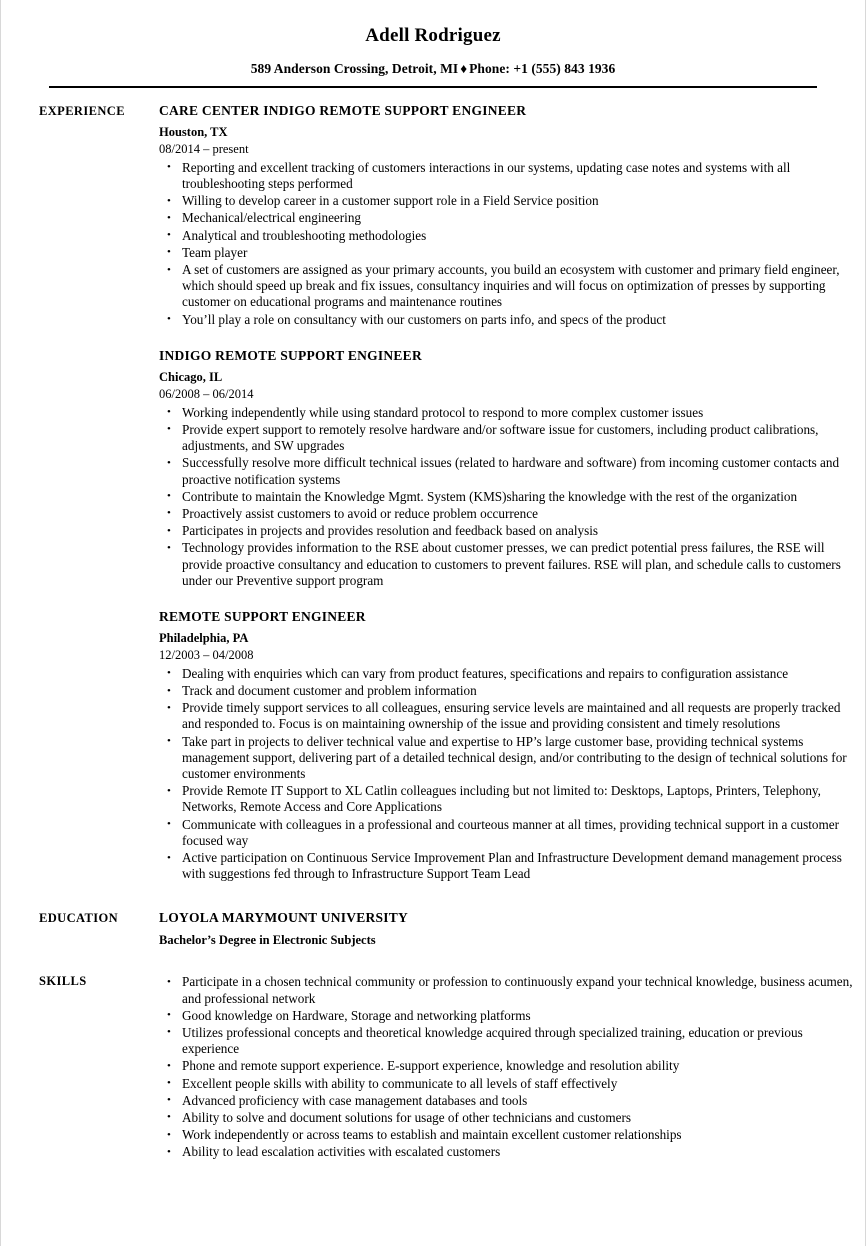 The height and width of the screenshot is (1246, 866). What do you see at coordinates (354, 68) in the screenshot?
I see `candidate-address: 589 Anderson Crossing, Detroit, MI` at bounding box center [354, 68].